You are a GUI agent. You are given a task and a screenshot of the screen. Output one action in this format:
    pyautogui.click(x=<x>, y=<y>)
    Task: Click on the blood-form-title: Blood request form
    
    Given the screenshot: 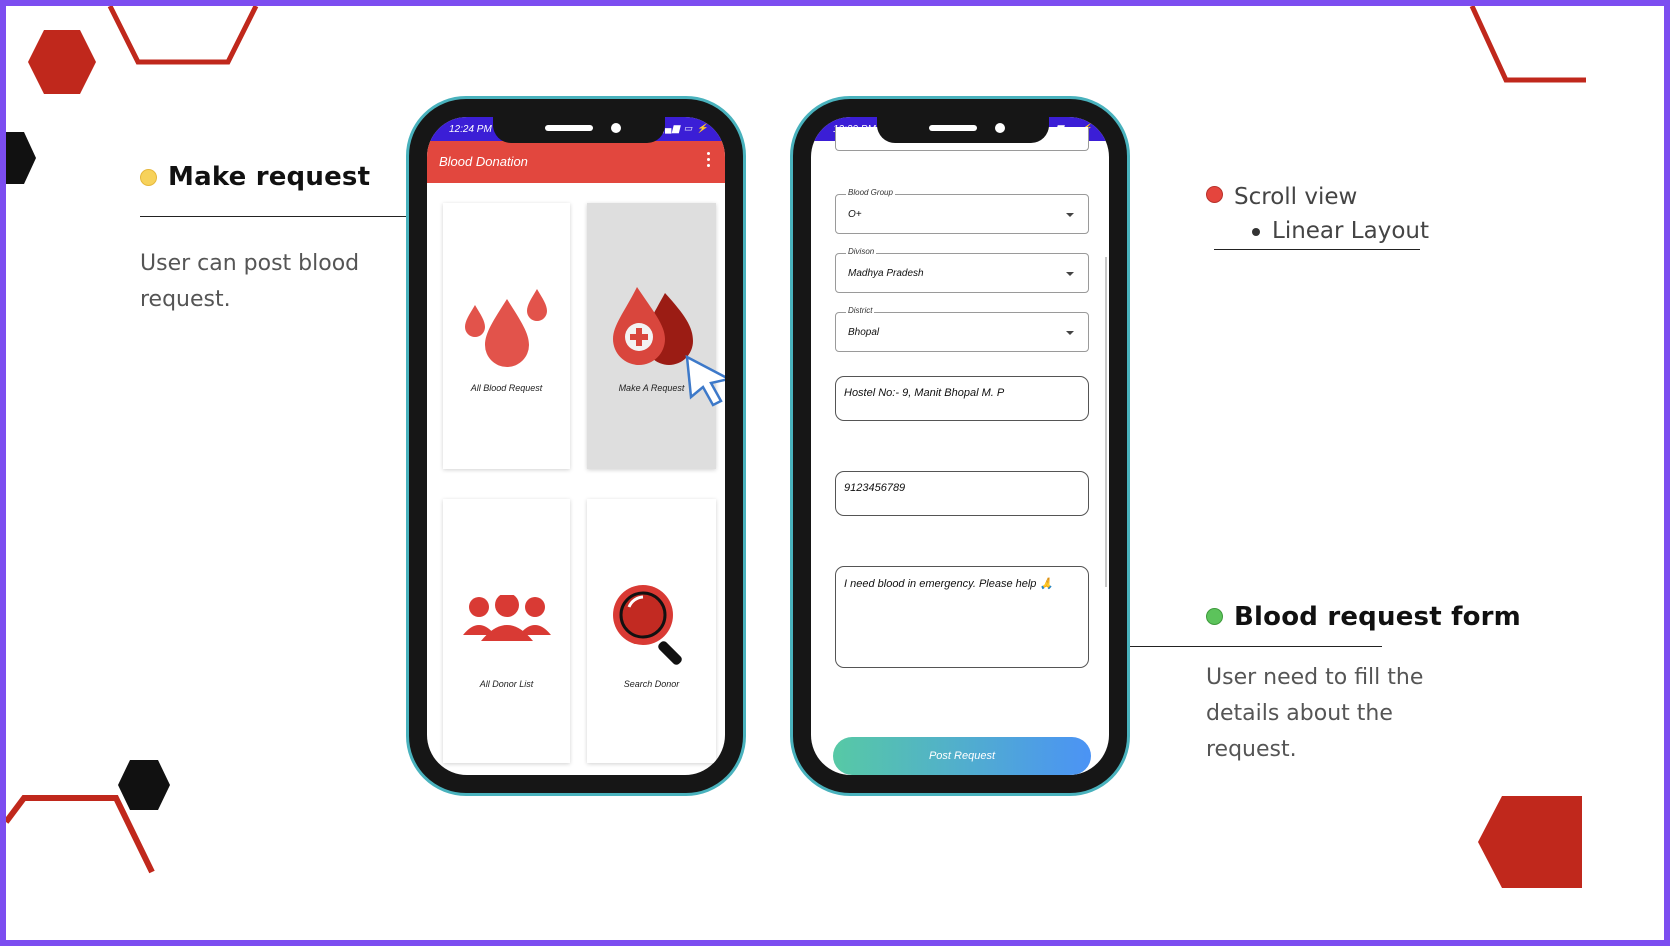 What is the action you would take?
    pyautogui.click(x=1377, y=617)
    